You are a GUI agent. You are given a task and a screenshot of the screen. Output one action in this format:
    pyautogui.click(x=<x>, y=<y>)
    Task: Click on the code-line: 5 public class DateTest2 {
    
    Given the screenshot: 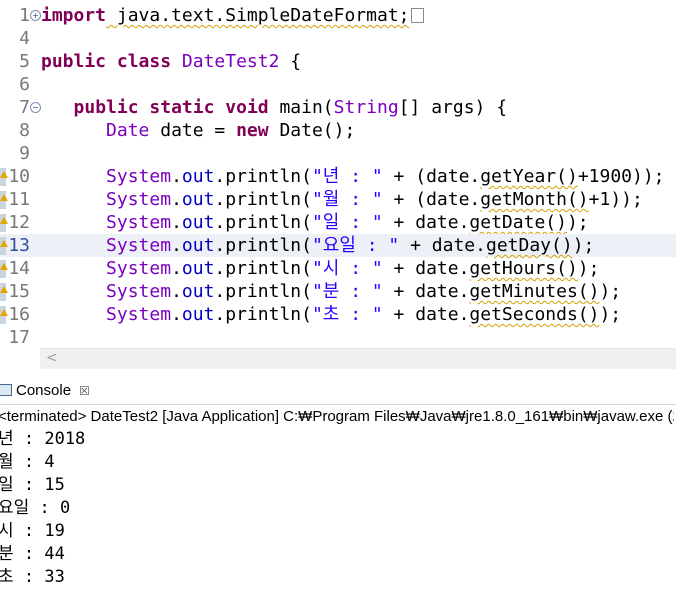 What is the action you would take?
    pyautogui.click(x=338, y=61)
    